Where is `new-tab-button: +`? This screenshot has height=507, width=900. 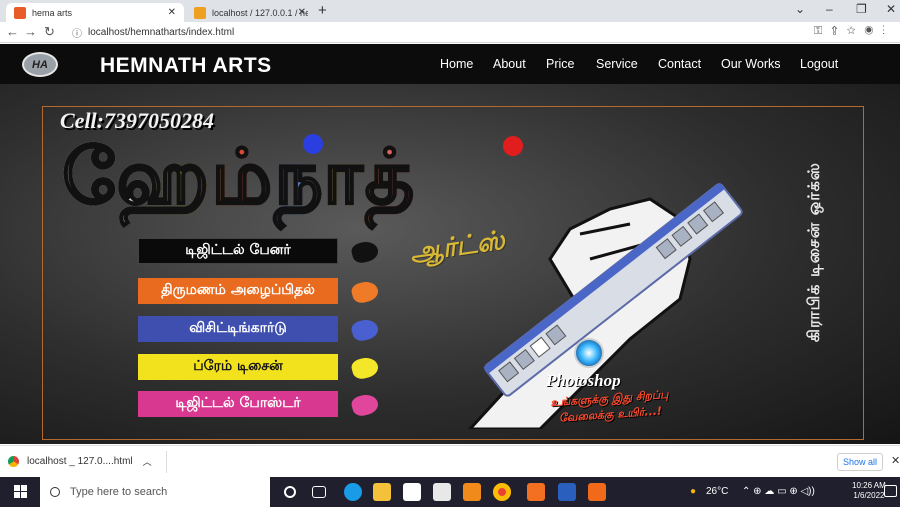 new-tab-button: + is located at coordinates (322, 11).